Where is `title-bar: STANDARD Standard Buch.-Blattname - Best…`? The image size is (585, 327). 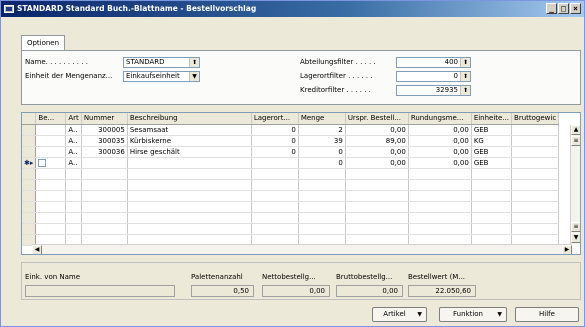
title-bar: STANDARD Standard Buch.-Blattname - Best… is located at coordinates (292, 9).